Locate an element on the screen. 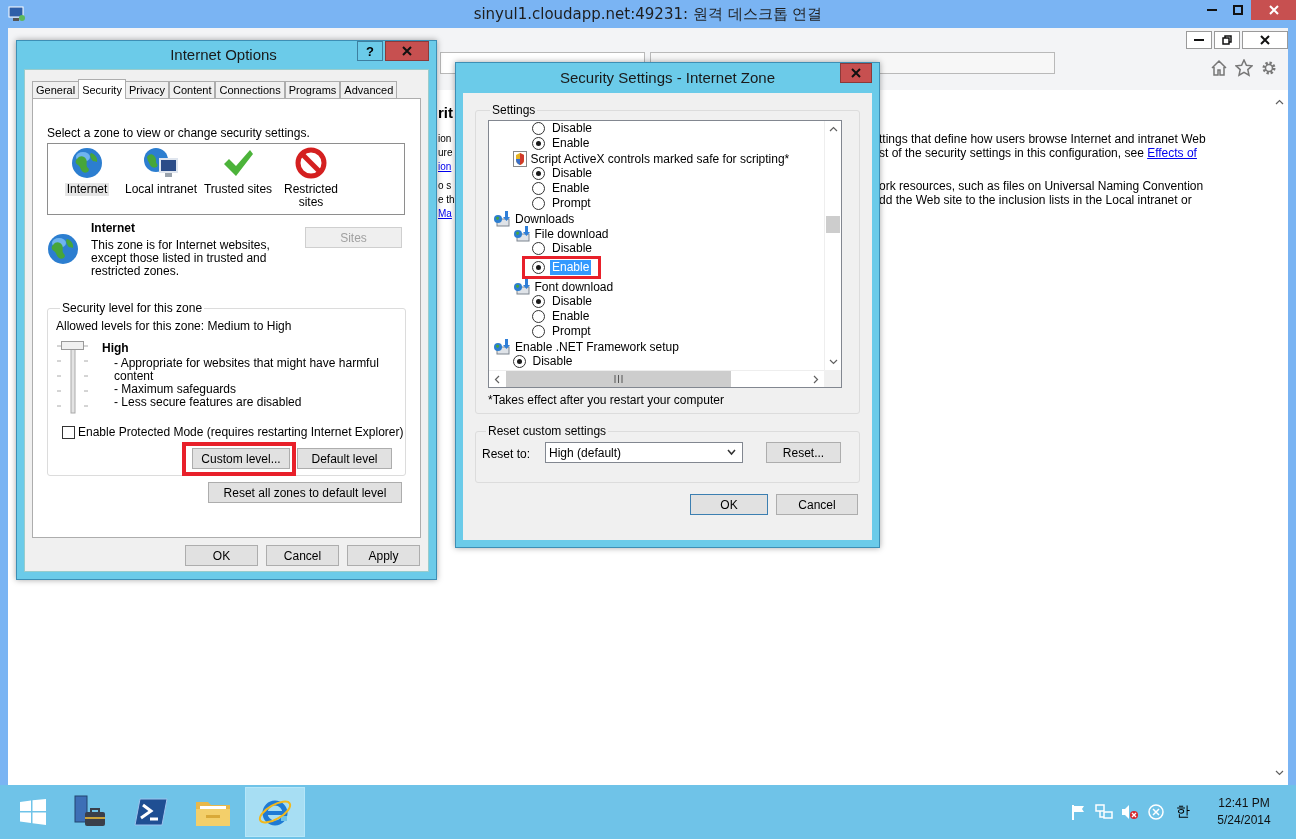 The image size is (1296, 839). computer-icon is located at coordinates (17, 14).